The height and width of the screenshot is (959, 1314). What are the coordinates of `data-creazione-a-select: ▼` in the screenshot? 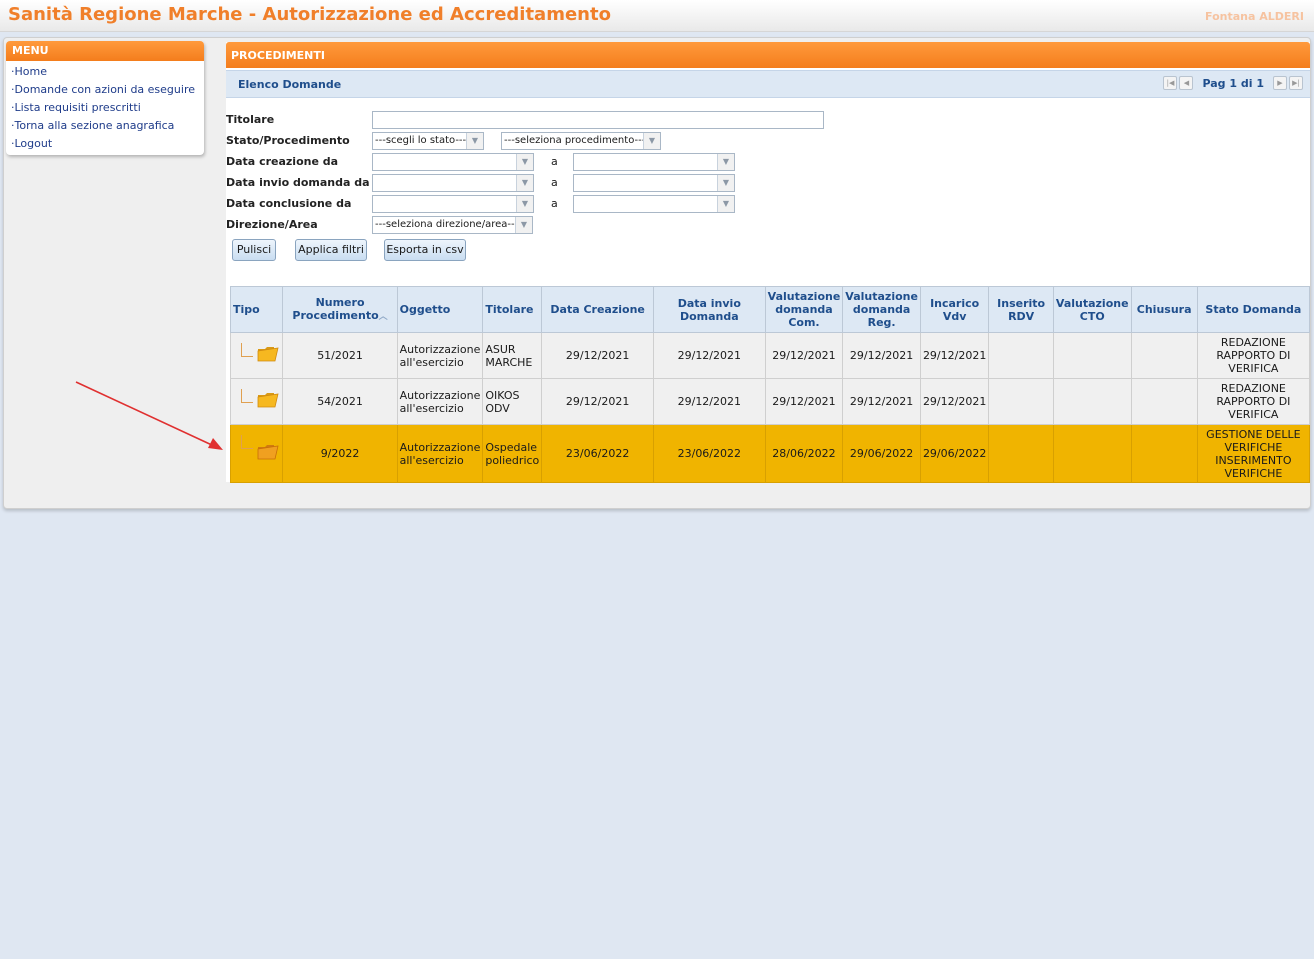 It's located at (654, 162).